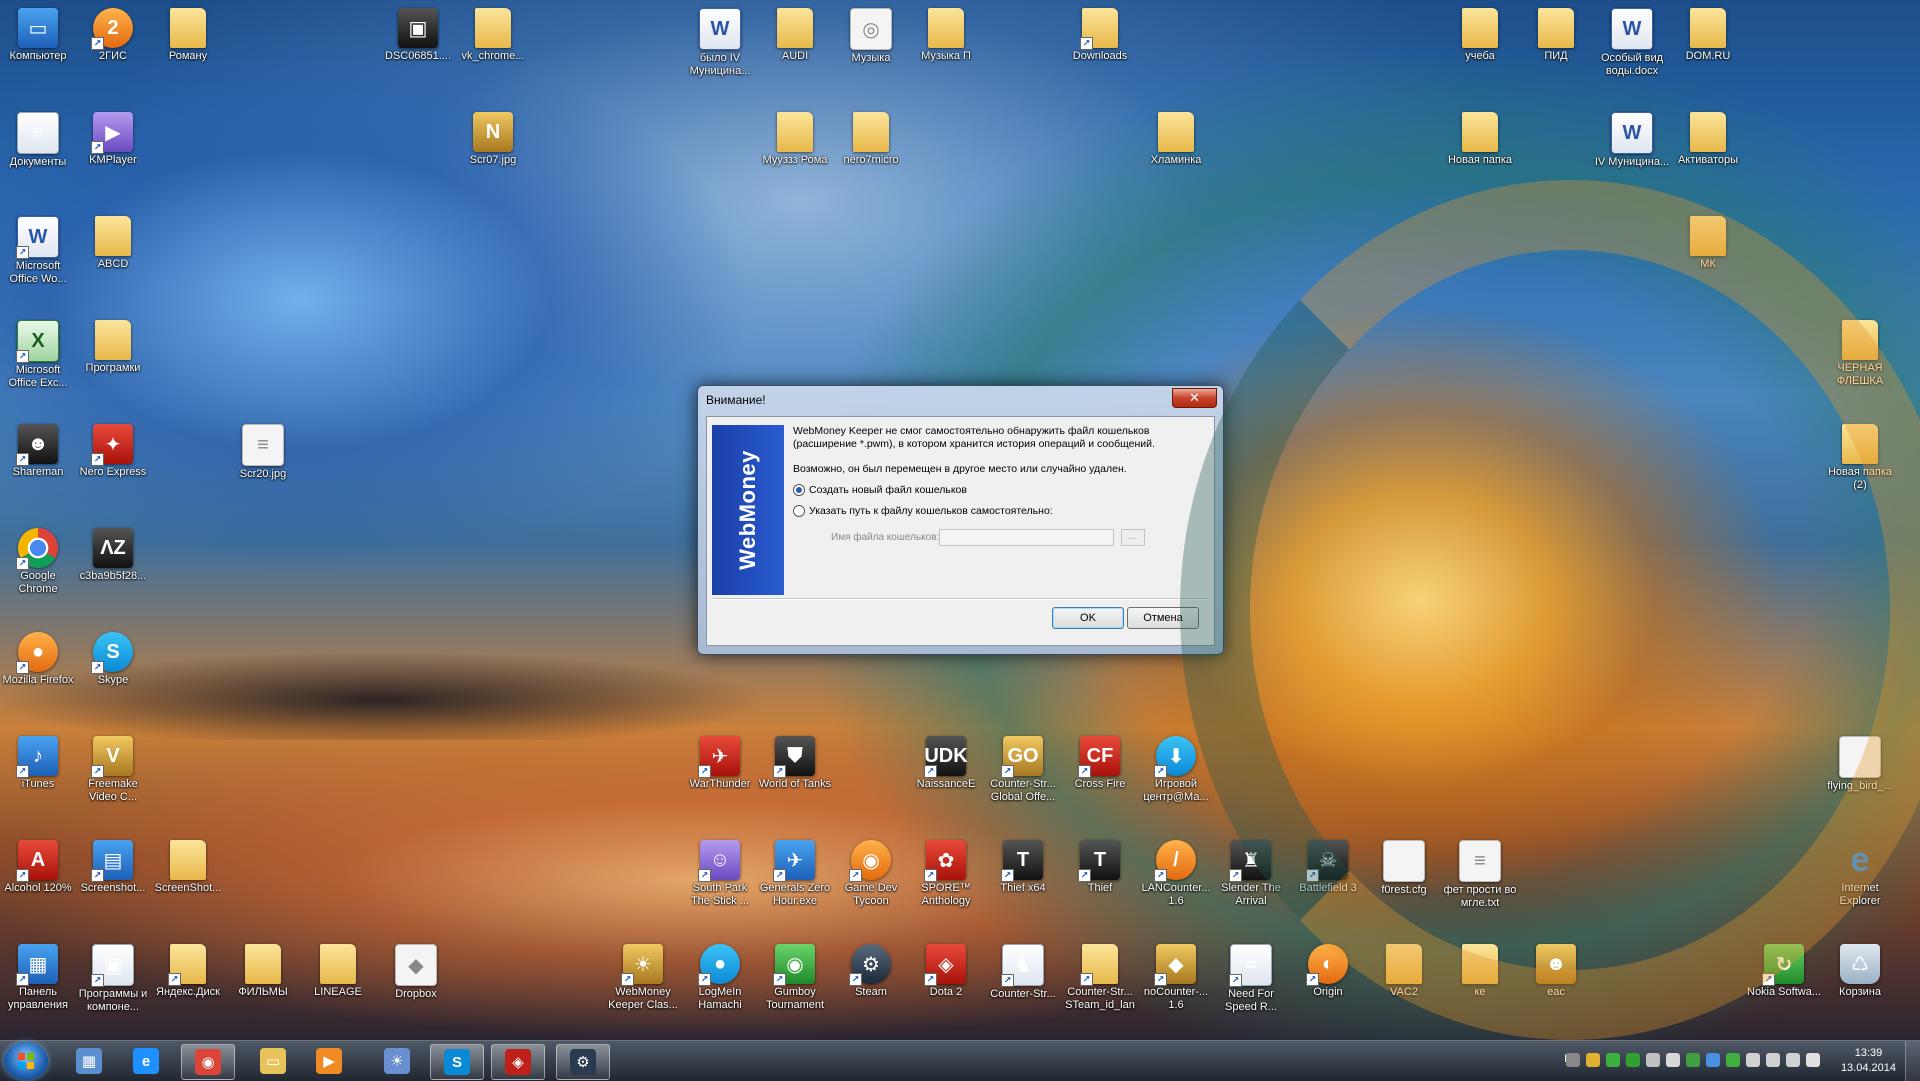 The height and width of the screenshot is (1081, 1920). I want to click on desktop-icon: ♺ Корзина, so click(1860, 971).